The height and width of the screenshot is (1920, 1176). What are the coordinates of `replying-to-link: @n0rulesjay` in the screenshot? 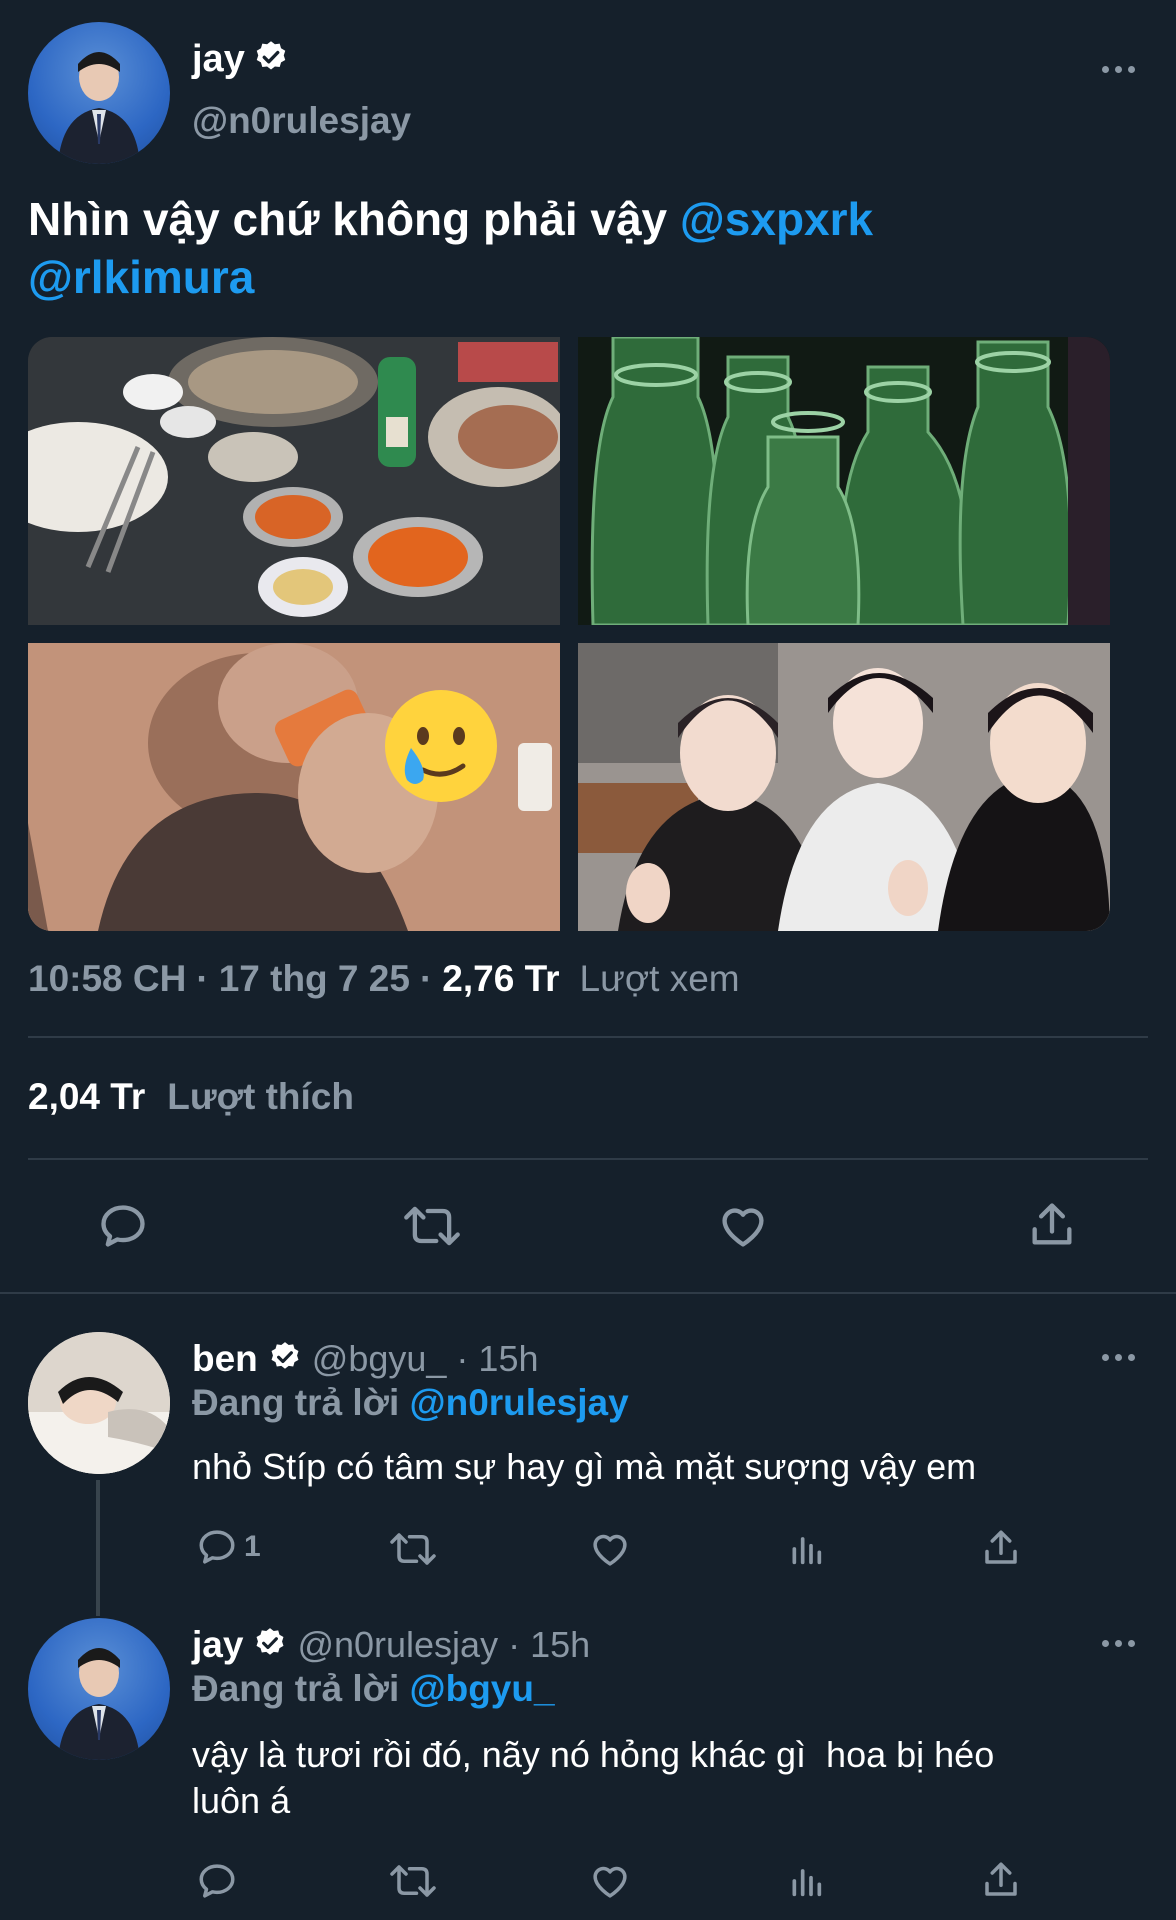 It's located at (519, 1402).